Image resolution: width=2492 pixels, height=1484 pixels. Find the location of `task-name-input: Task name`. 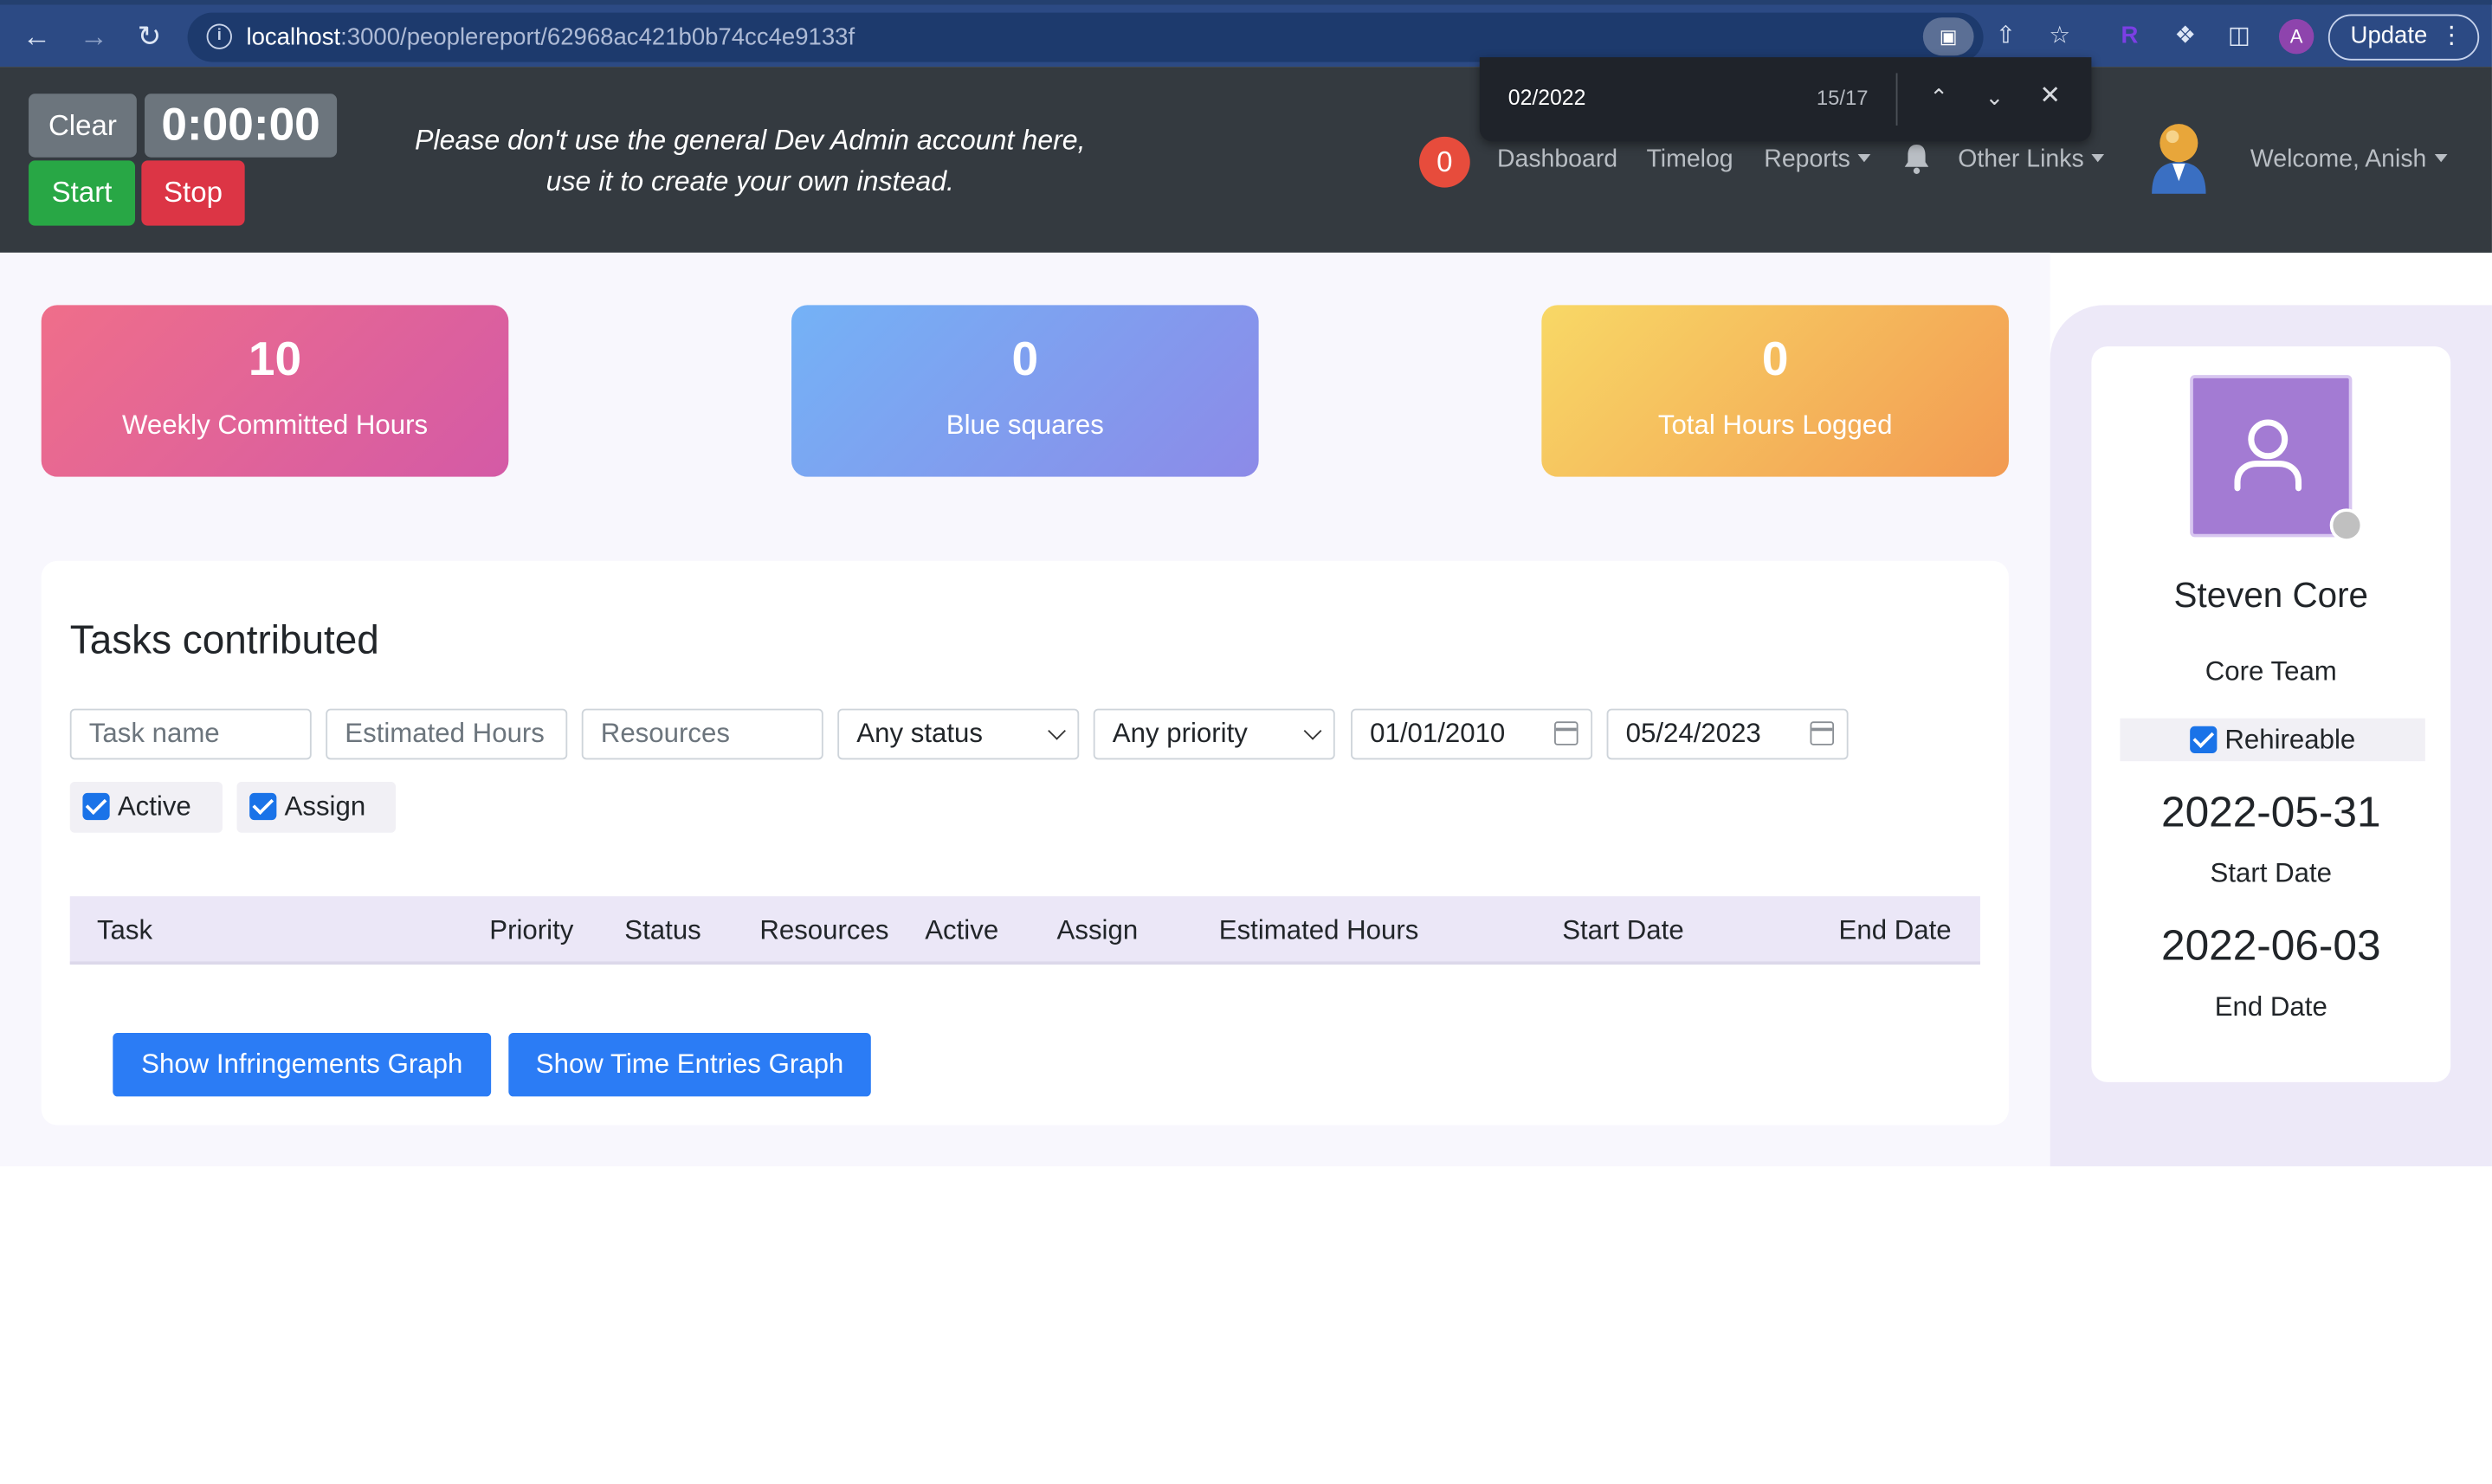

task-name-input: Task name is located at coordinates (190, 734).